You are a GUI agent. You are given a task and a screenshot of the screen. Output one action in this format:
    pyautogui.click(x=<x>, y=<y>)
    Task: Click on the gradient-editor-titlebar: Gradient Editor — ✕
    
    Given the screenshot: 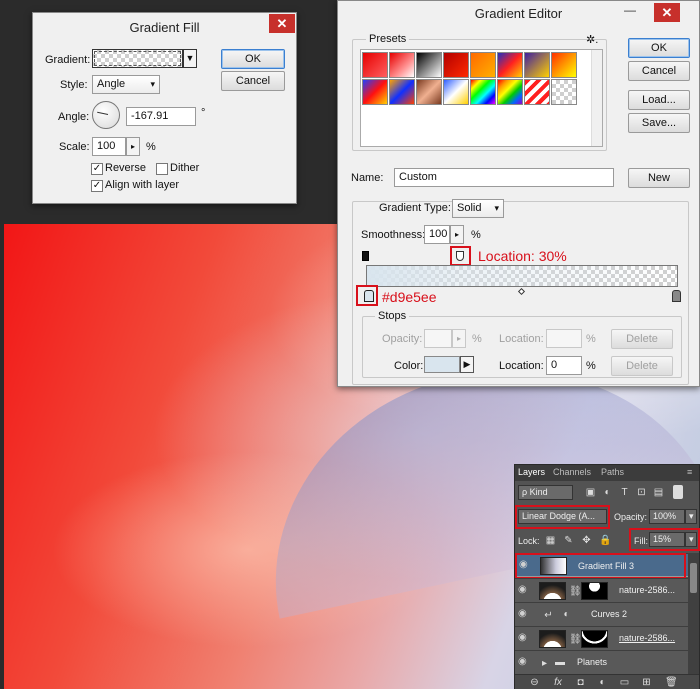 What is the action you would take?
    pyautogui.click(x=518, y=14)
    